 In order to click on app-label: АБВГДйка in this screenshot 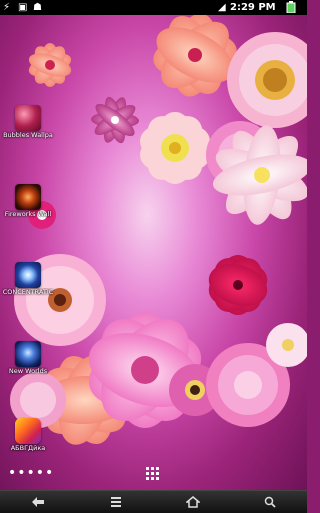, I will do `click(28, 448)`.